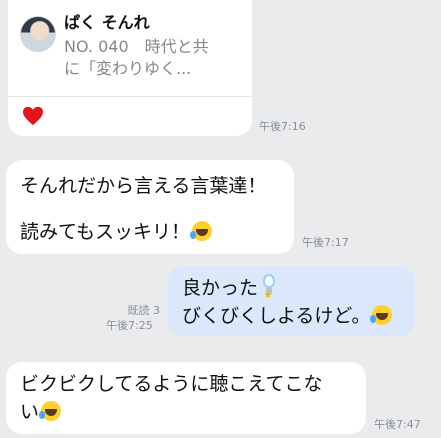 The width and height of the screenshot is (441, 438). I want to click on message-line-text: 読みてもスッキリ！, so click(105, 232).